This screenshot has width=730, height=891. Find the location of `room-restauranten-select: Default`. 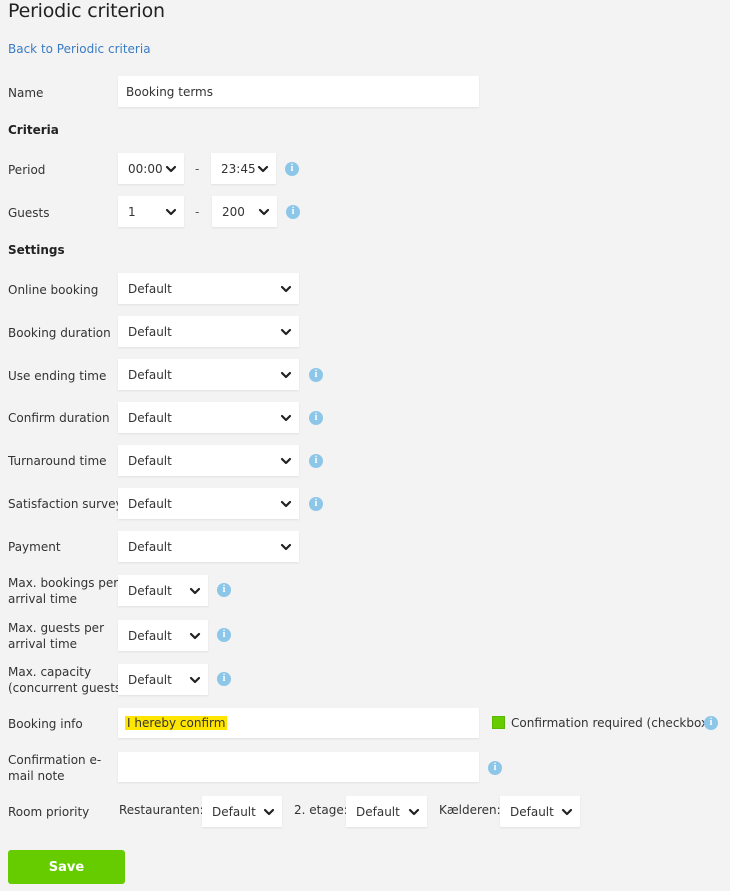

room-restauranten-select: Default is located at coordinates (242, 811).